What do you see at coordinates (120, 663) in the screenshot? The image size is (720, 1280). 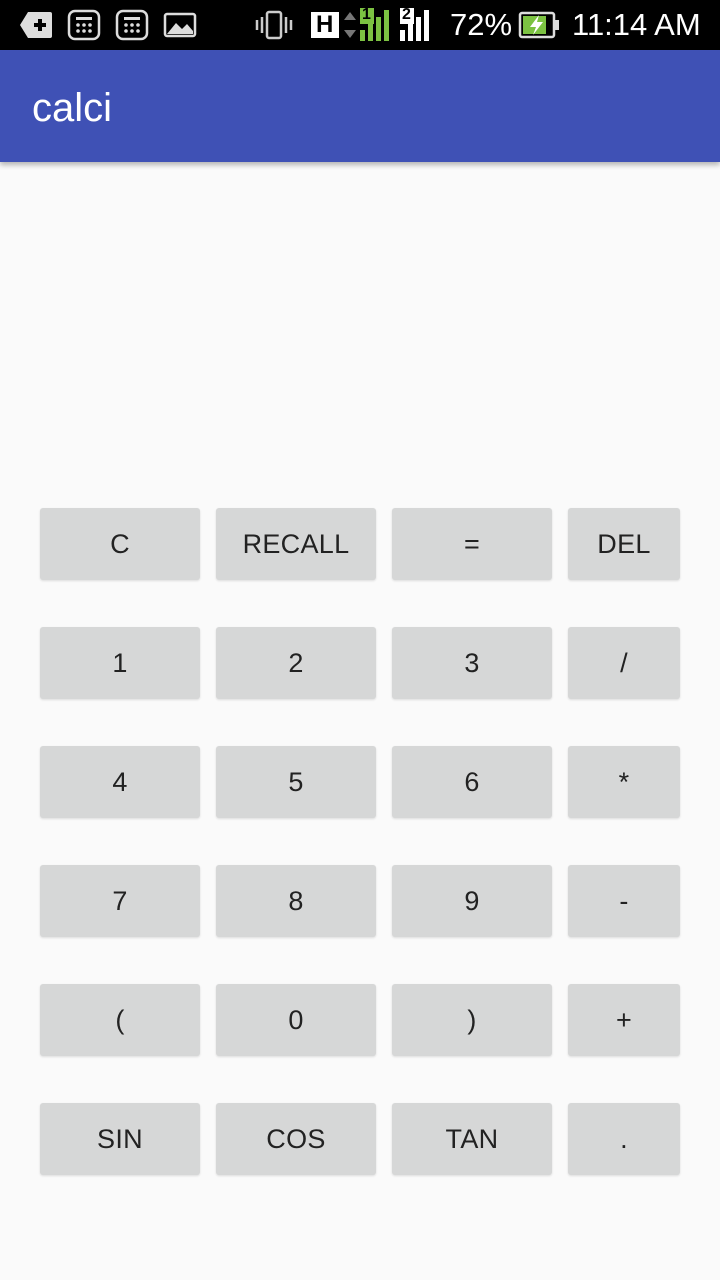 I see `digit-1-button: 1` at bounding box center [120, 663].